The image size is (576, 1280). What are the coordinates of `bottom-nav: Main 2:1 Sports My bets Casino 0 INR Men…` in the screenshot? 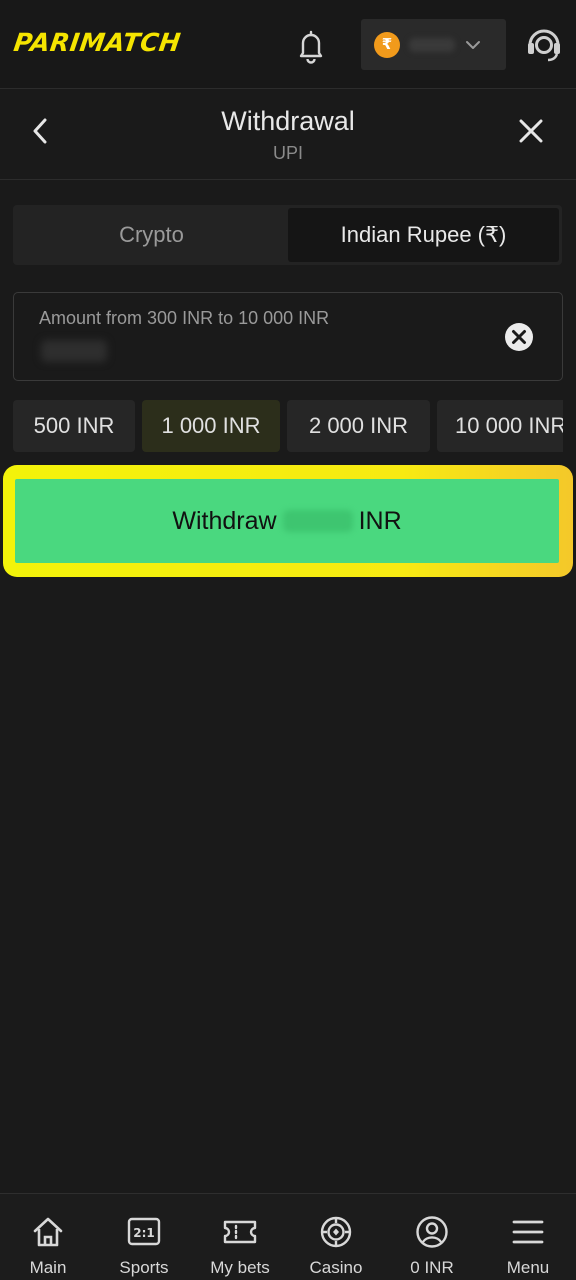 It's located at (288, 1236).